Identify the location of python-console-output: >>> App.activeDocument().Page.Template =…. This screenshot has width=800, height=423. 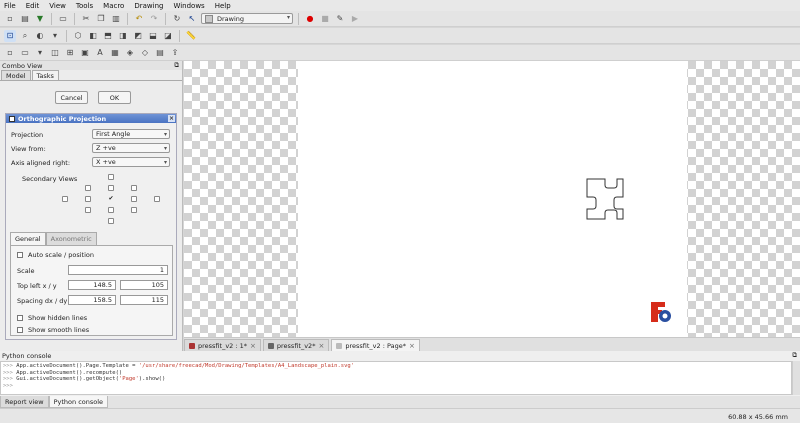
(396, 378).